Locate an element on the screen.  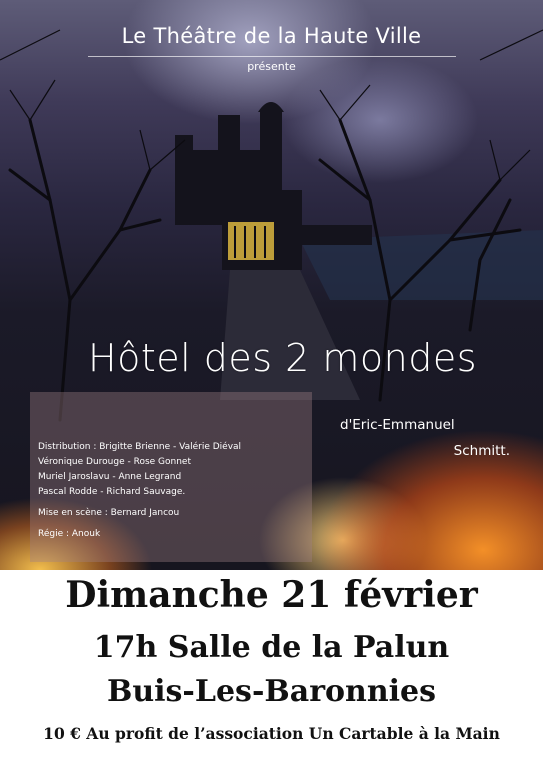
event-date: Dimanche 21 février is located at coordinates (271, 595).